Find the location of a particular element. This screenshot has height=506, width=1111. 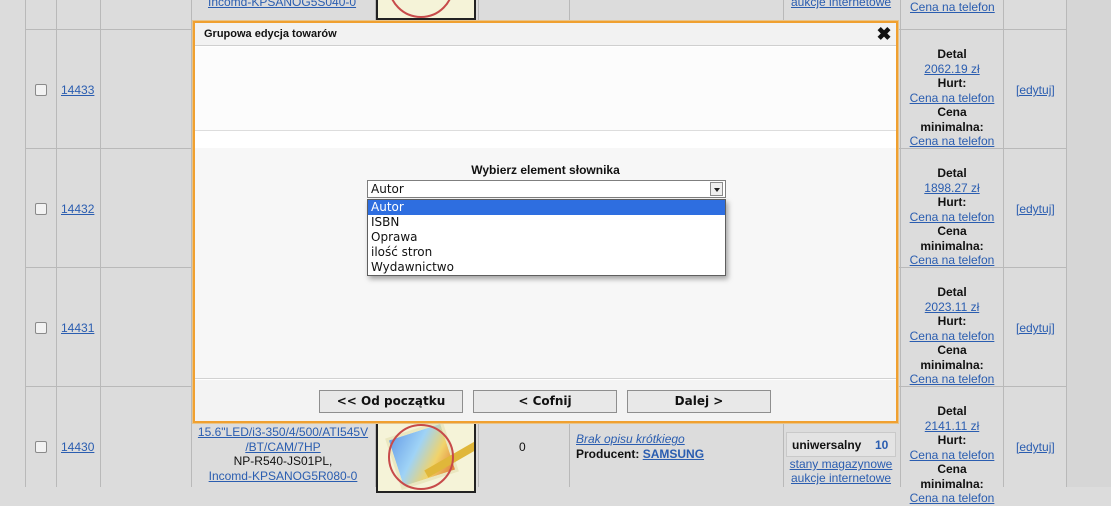

dropdown-option: Oprawa is located at coordinates (546, 237).